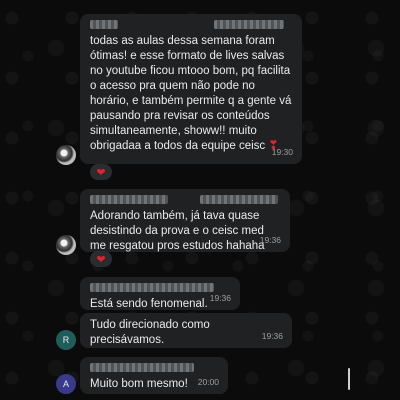  What do you see at coordinates (151, 332) in the screenshot?
I see `message-text: Tudo direcionado como precisávamos.` at bounding box center [151, 332].